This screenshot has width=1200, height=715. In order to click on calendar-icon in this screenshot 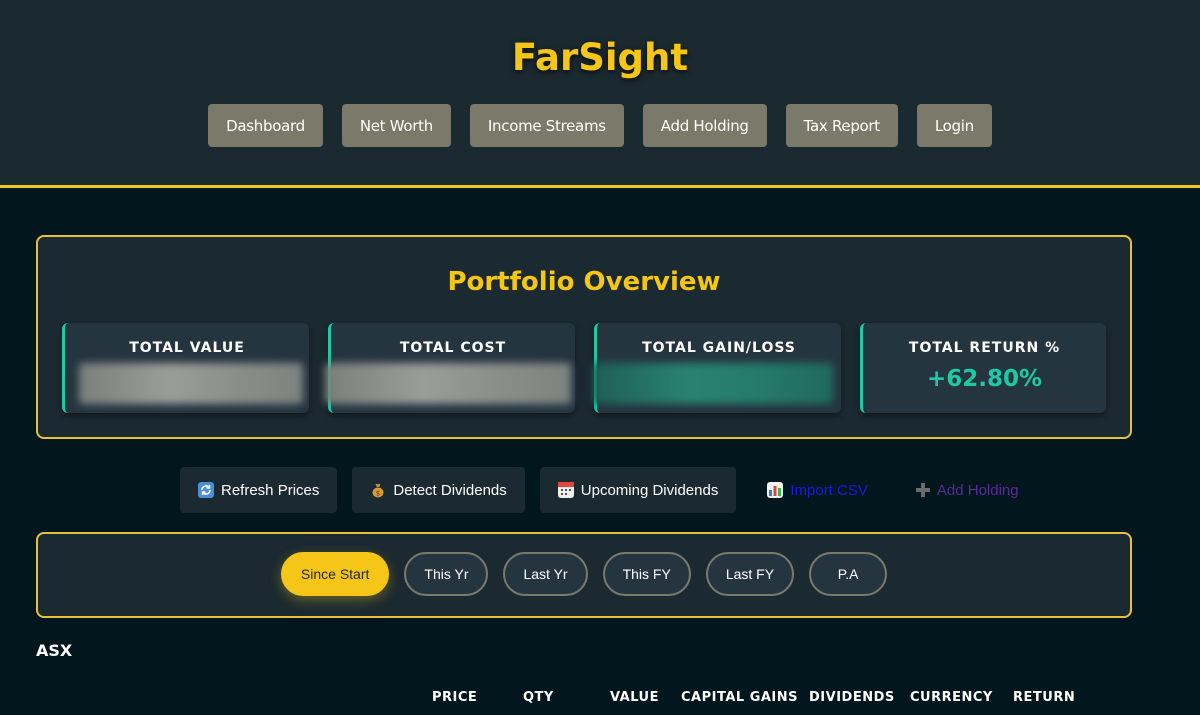, I will do `click(565, 490)`.